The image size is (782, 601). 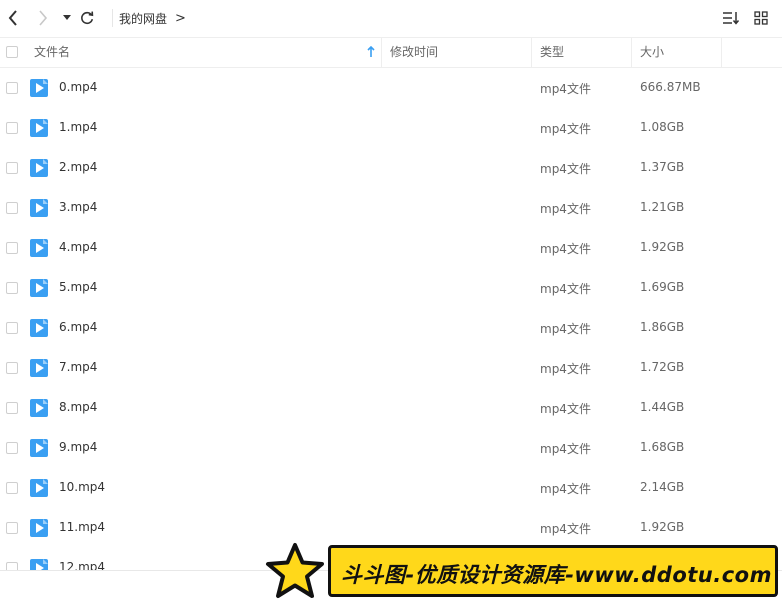 I want to click on file-list-header: 文件名 修改时间 类型 大小, so click(x=391, y=52).